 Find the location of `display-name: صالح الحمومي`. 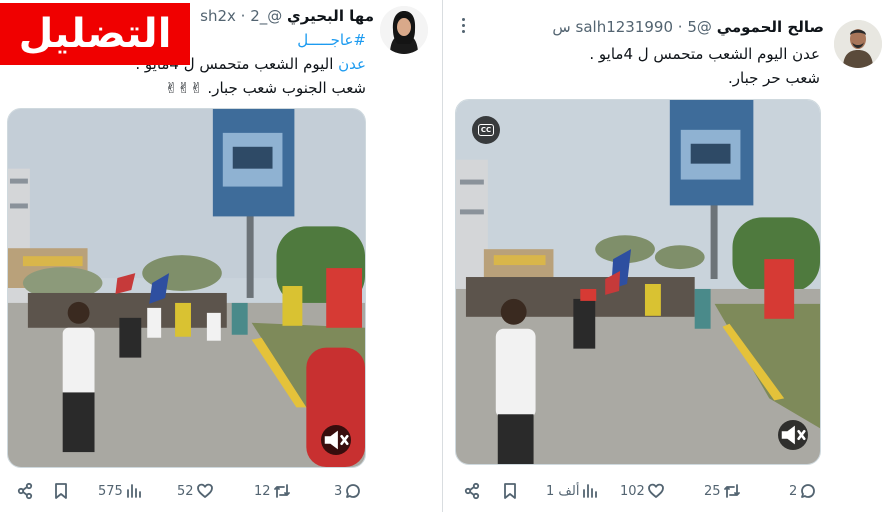

display-name: صالح الحمومي is located at coordinates (770, 27).